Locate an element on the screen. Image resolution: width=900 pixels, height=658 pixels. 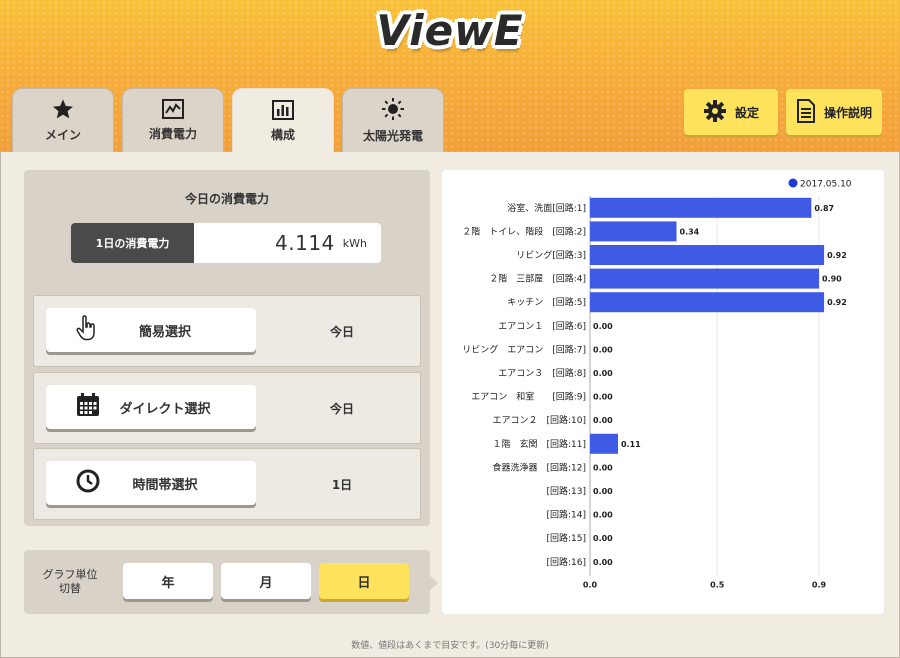
simple-select-button: 簡易選択 is located at coordinates (151, 330).